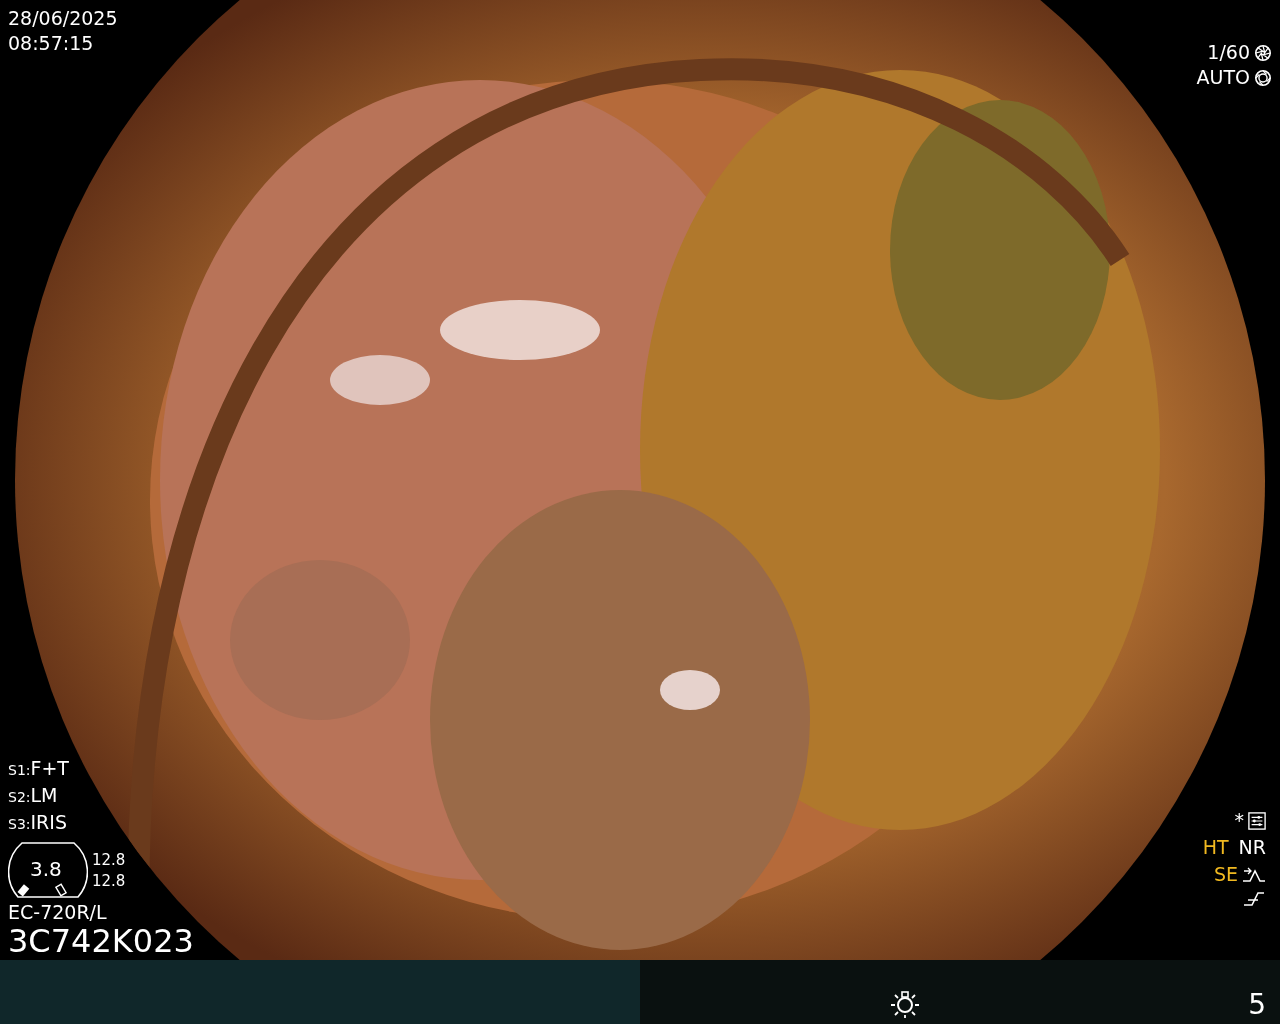 The image size is (1280, 1024). Describe the element at coordinates (1239, 820) in the screenshot. I see `star-mark: *` at that location.